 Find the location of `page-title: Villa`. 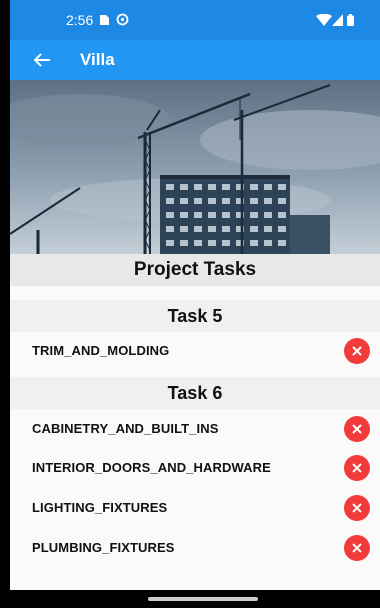

page-title: Villa is located at coordinates (97, 59).